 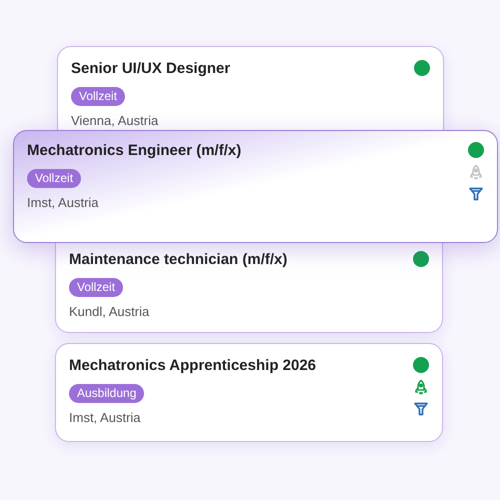 What do you see at coordinates (114, 121) in the screenshot?
I see `job-location: Vienna, Austria` at bounding box center [114, 121].